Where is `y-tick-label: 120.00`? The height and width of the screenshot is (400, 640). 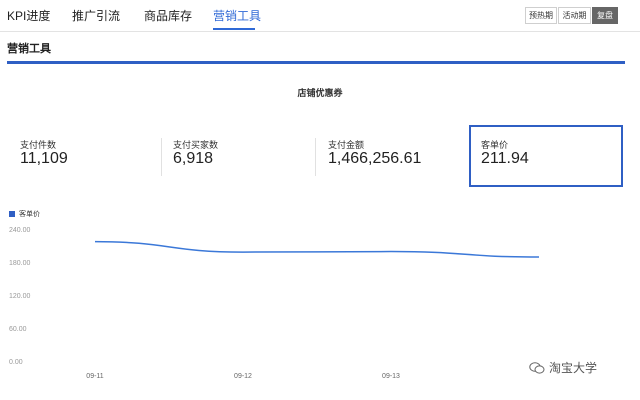
y-tick-label: 120.00 is located at coordinates (20, 296).